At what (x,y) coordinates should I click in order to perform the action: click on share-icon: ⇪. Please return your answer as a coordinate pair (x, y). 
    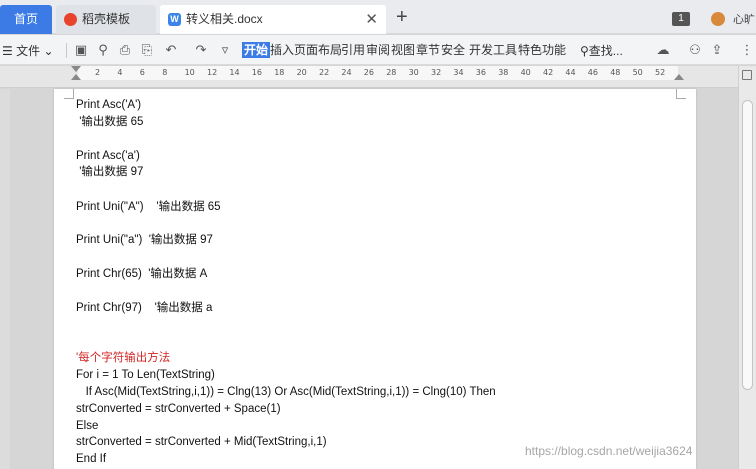
    Looking at the image, I should click on (717, 50).